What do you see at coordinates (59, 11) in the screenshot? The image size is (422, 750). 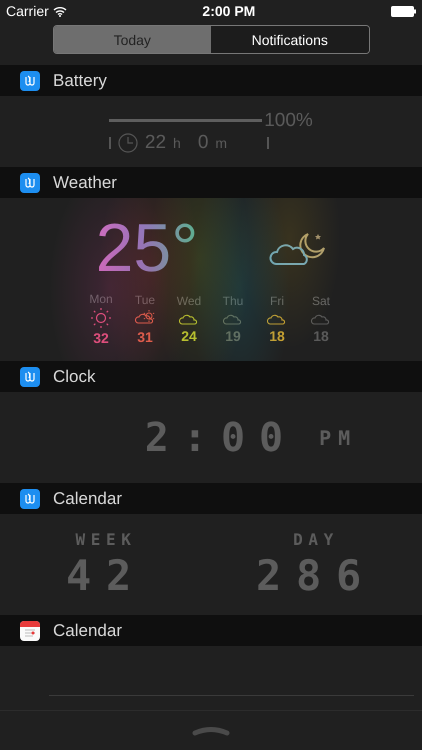 I see `wifi-icon` at bounding box center [59, 11].